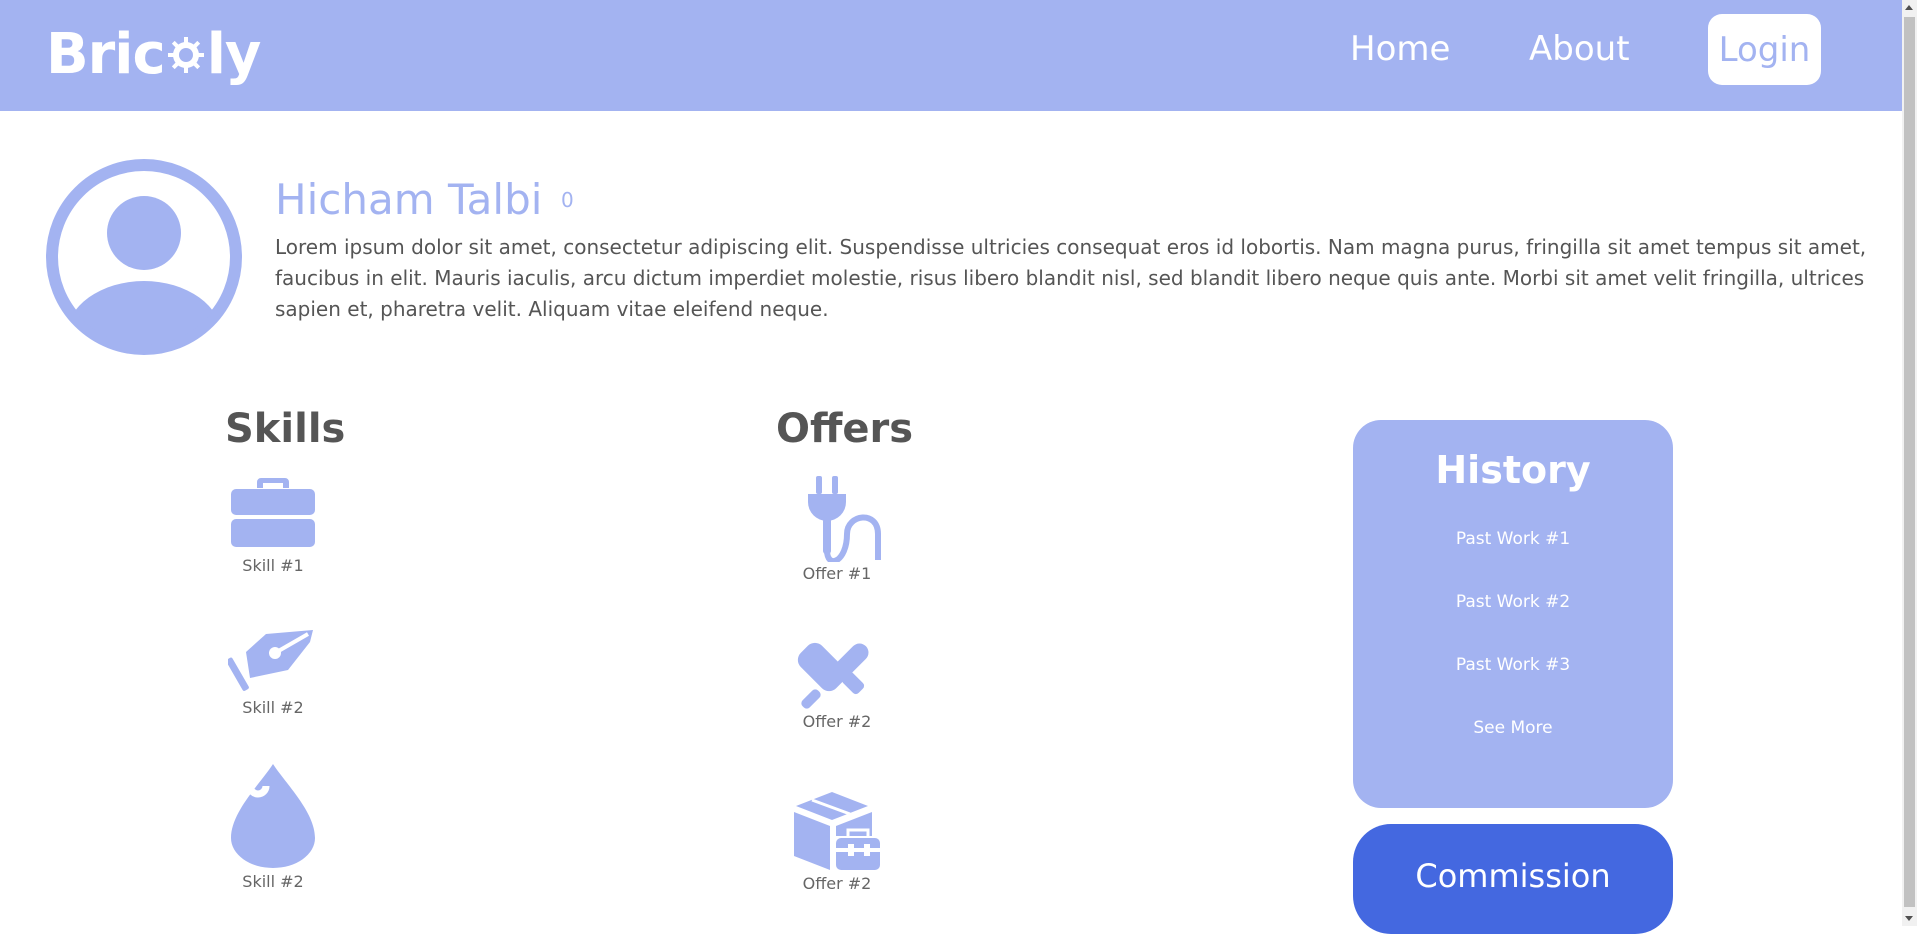 This screenshot has width=1917, height=934. What do you see at coordinates (273, 816) in the screenshot?
I see `fire-drop-icon` at bounding box center [273, 816].